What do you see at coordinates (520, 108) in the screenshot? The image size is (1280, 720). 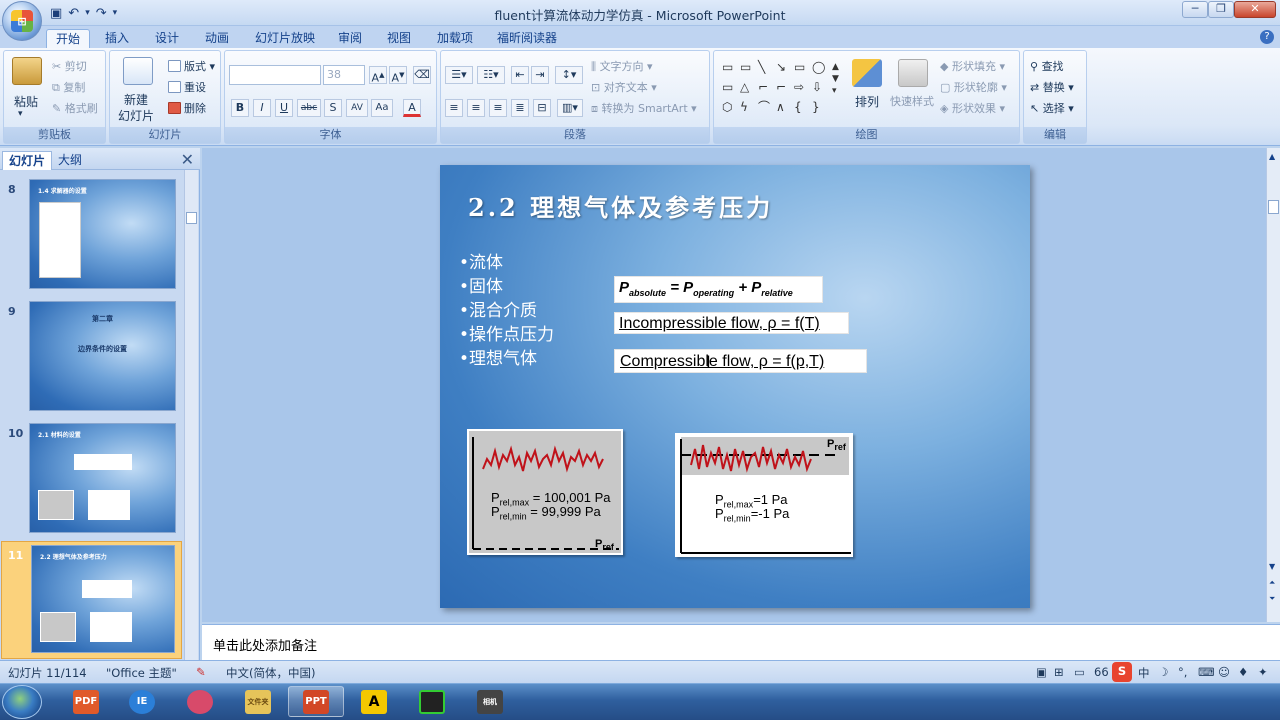 I see `justify-button: ≣` at bounding box center [520, 108].